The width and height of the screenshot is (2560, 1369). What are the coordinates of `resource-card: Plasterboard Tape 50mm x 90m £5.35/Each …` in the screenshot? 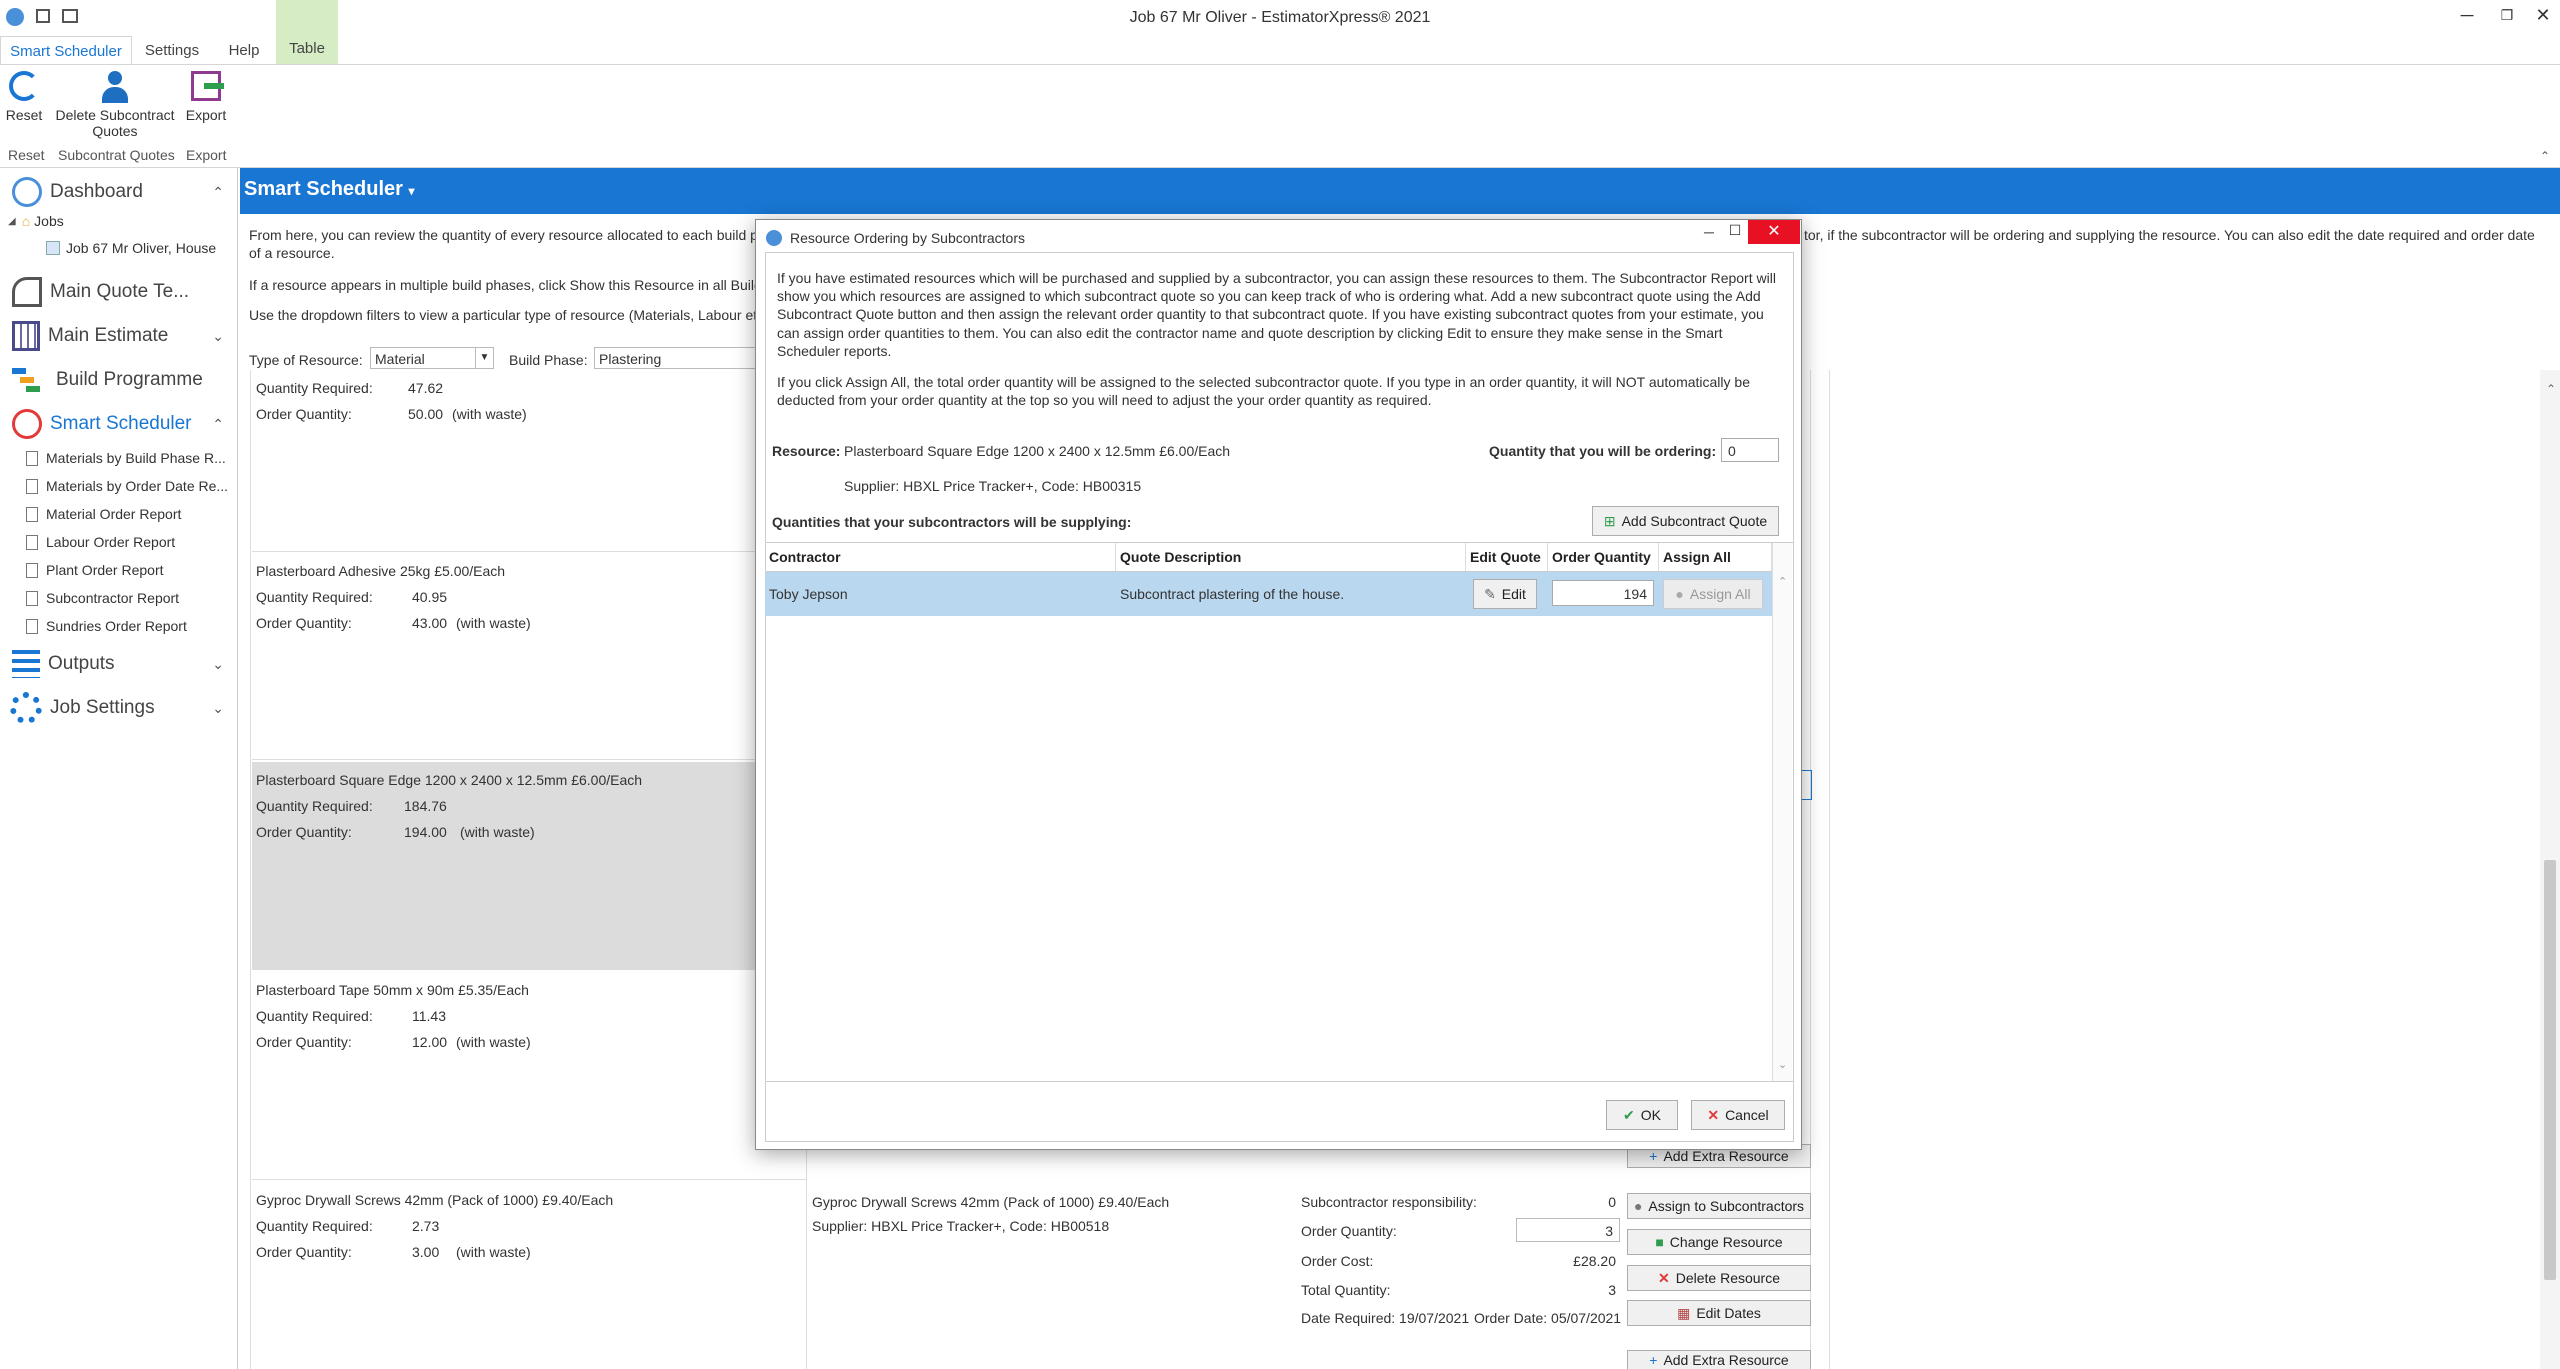 It's located at (529, 1076).